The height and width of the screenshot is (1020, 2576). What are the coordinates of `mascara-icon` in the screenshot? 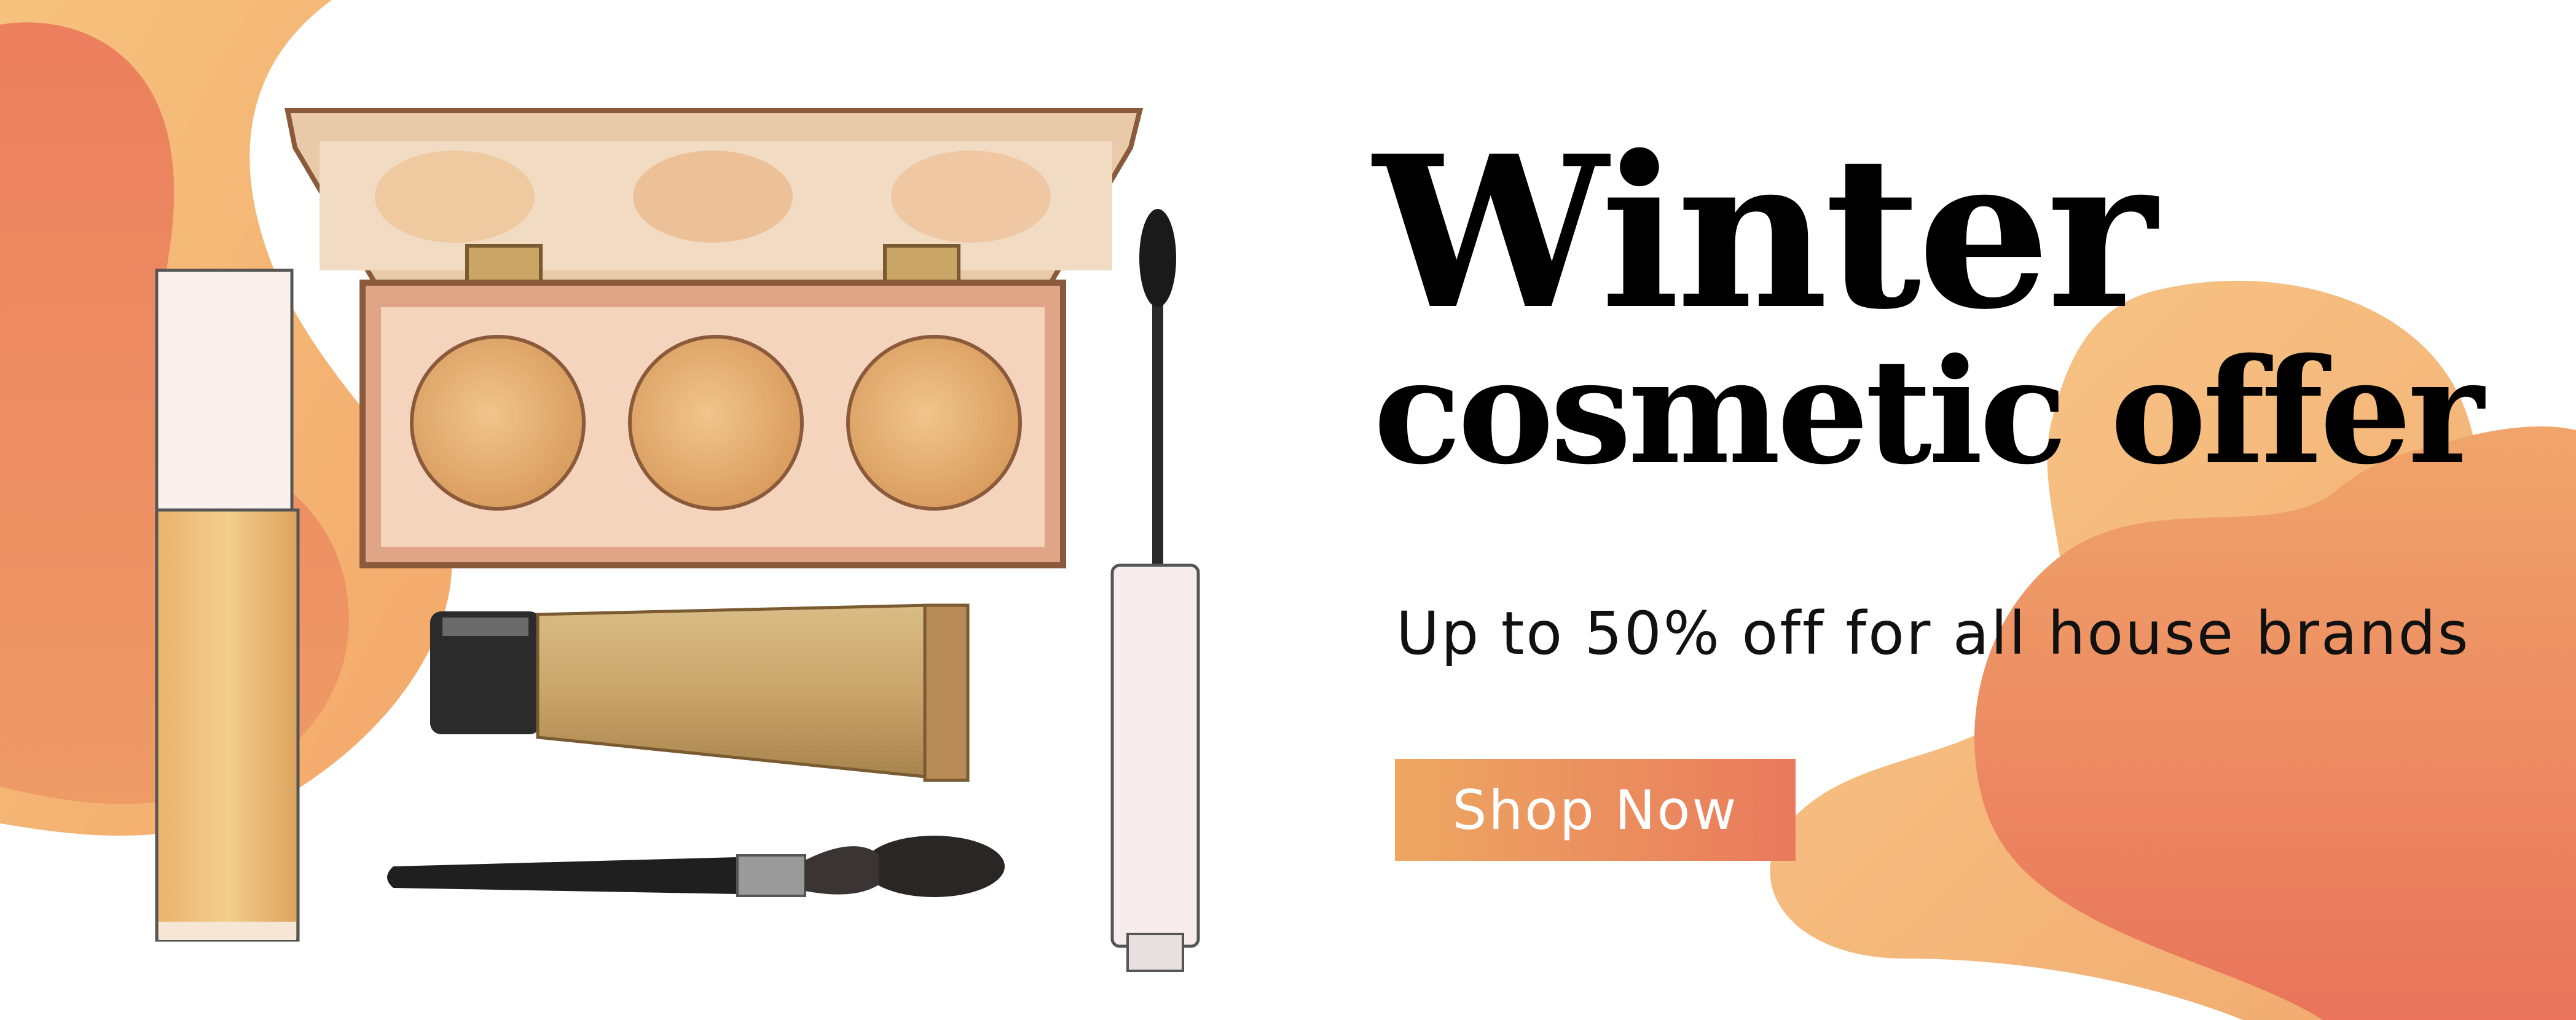 It's located at (1155, 590).